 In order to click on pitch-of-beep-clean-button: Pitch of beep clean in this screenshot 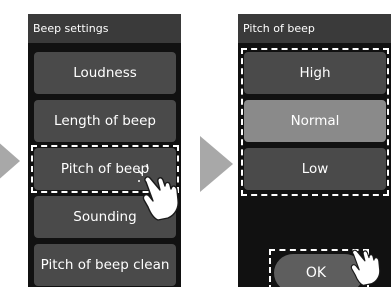, I will do `click(105, 265)`.